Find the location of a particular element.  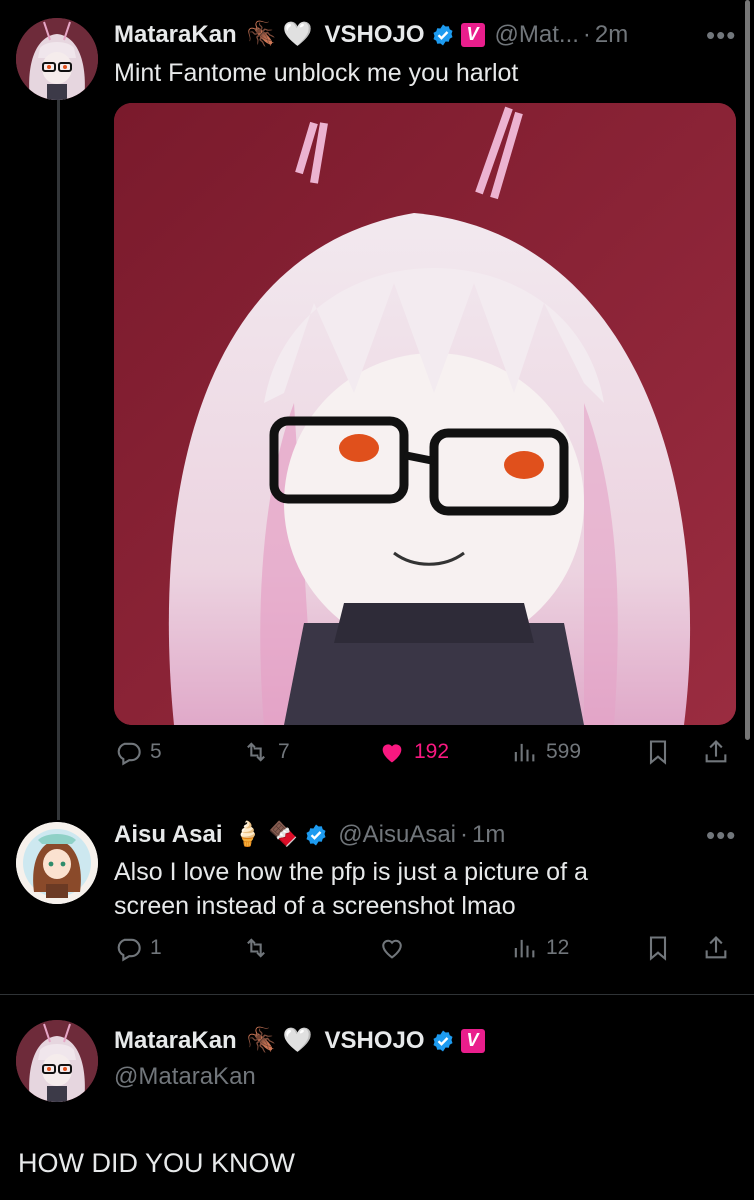

profile-header: MataraKan 🪳 🤍 VSHOJO V is located at coordinates (299, 1040).